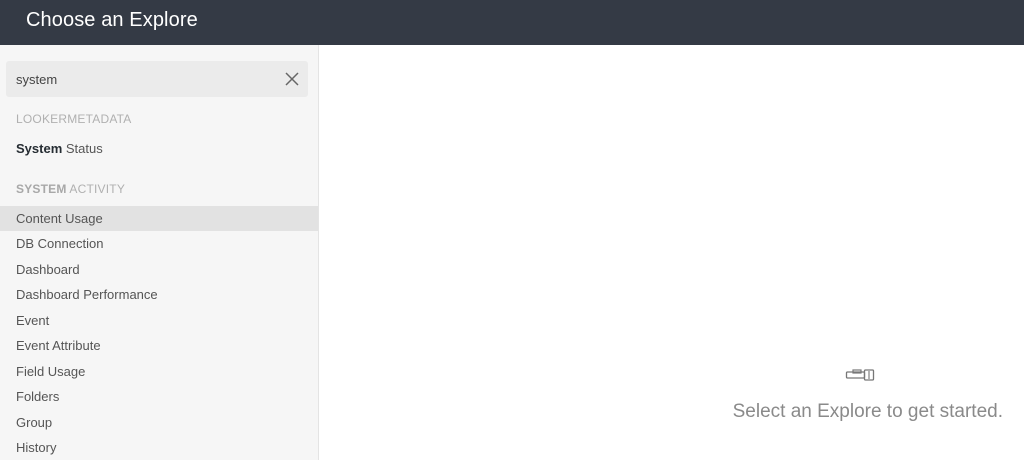 The image size is (1024, 460). I want to click on search-box, so click(157, 79).